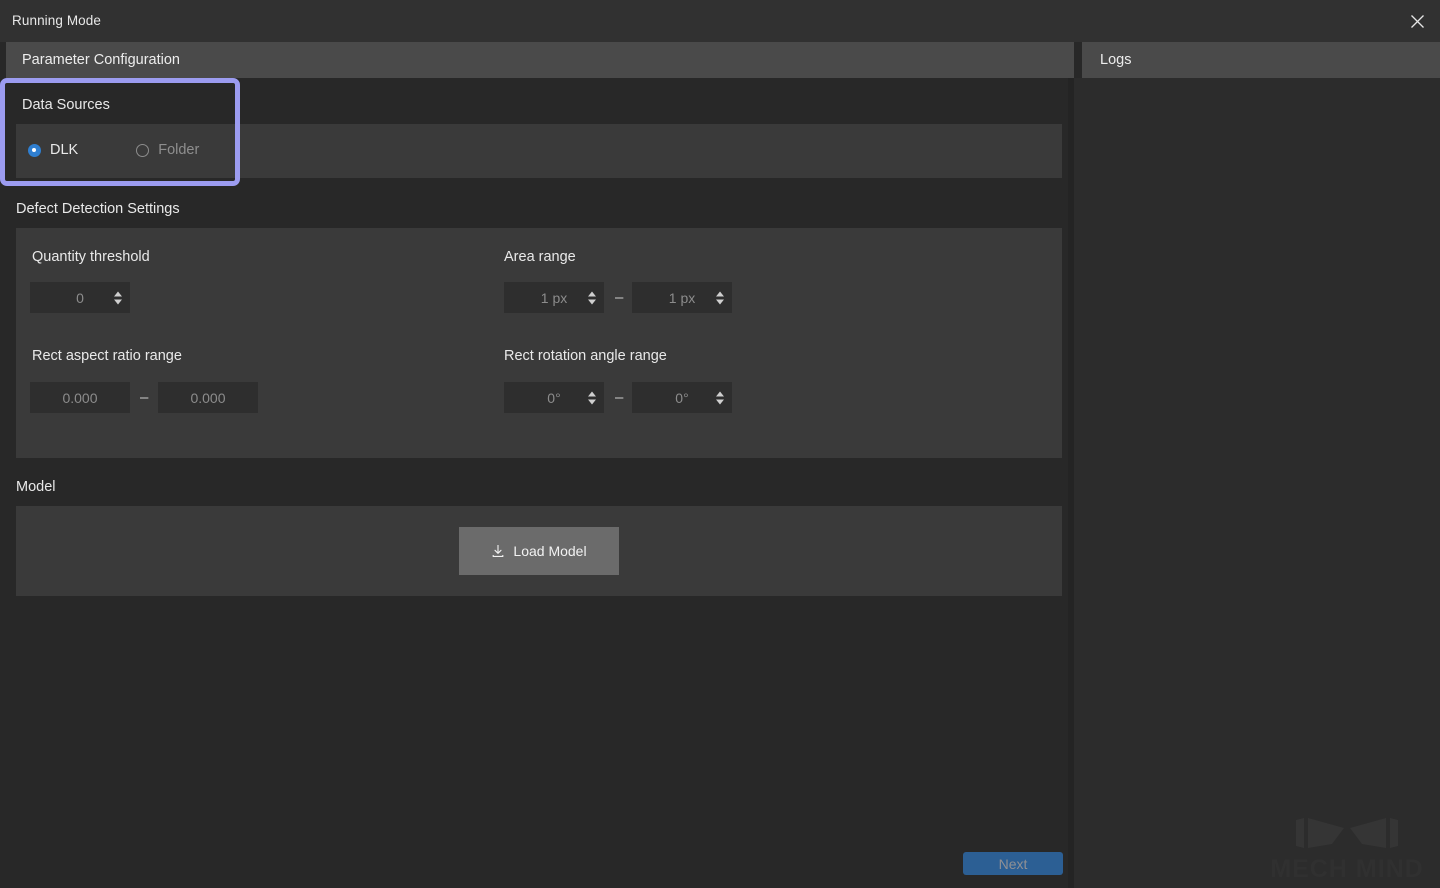  What do you see at coordinates (36, 487) in the screenshot?
I see `model-heading: Model` at bounding box center [36, 487].